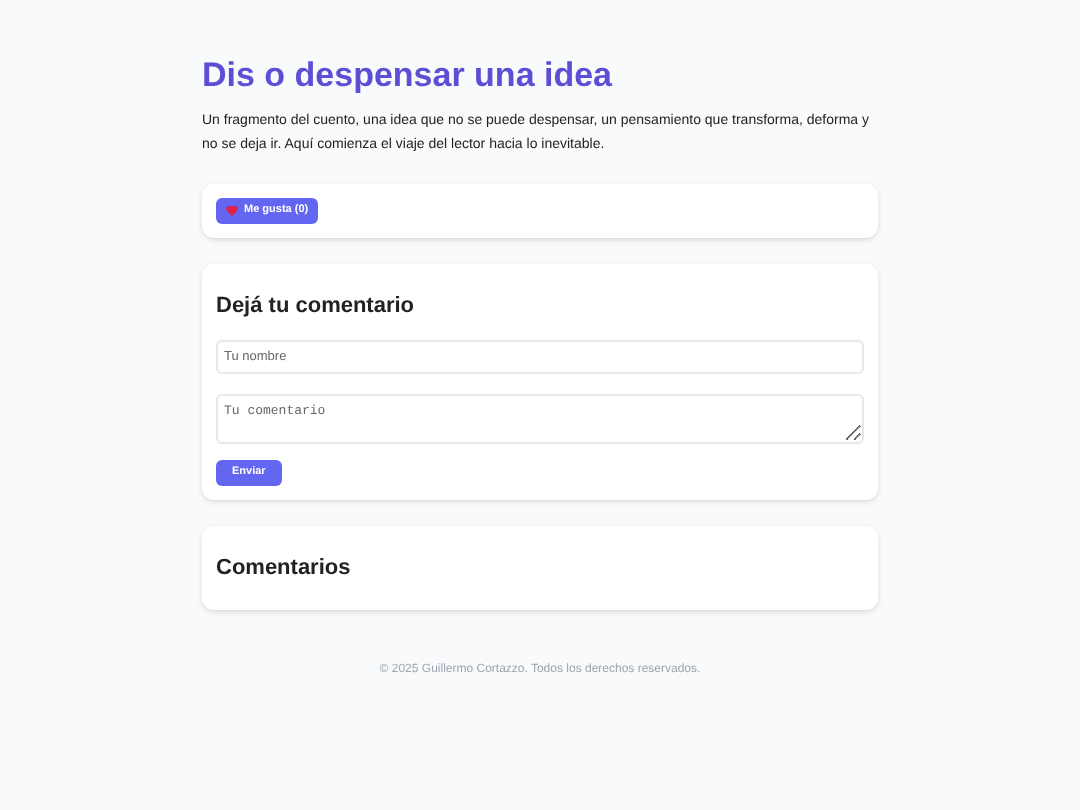  I want to click on form-title: Dejá tu comentario, so click(316, 306).